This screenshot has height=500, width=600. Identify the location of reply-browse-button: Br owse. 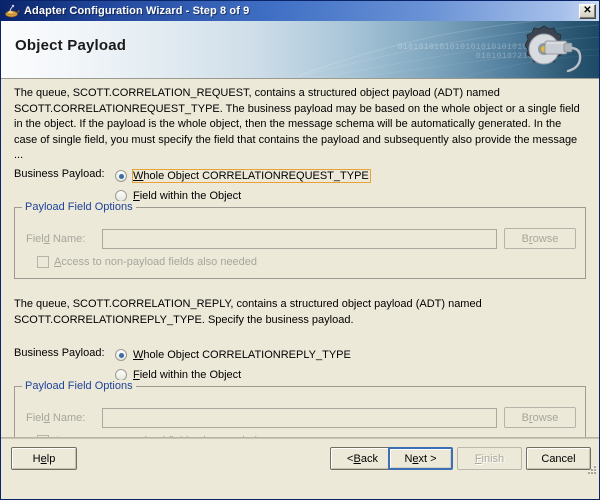
(540, 417).